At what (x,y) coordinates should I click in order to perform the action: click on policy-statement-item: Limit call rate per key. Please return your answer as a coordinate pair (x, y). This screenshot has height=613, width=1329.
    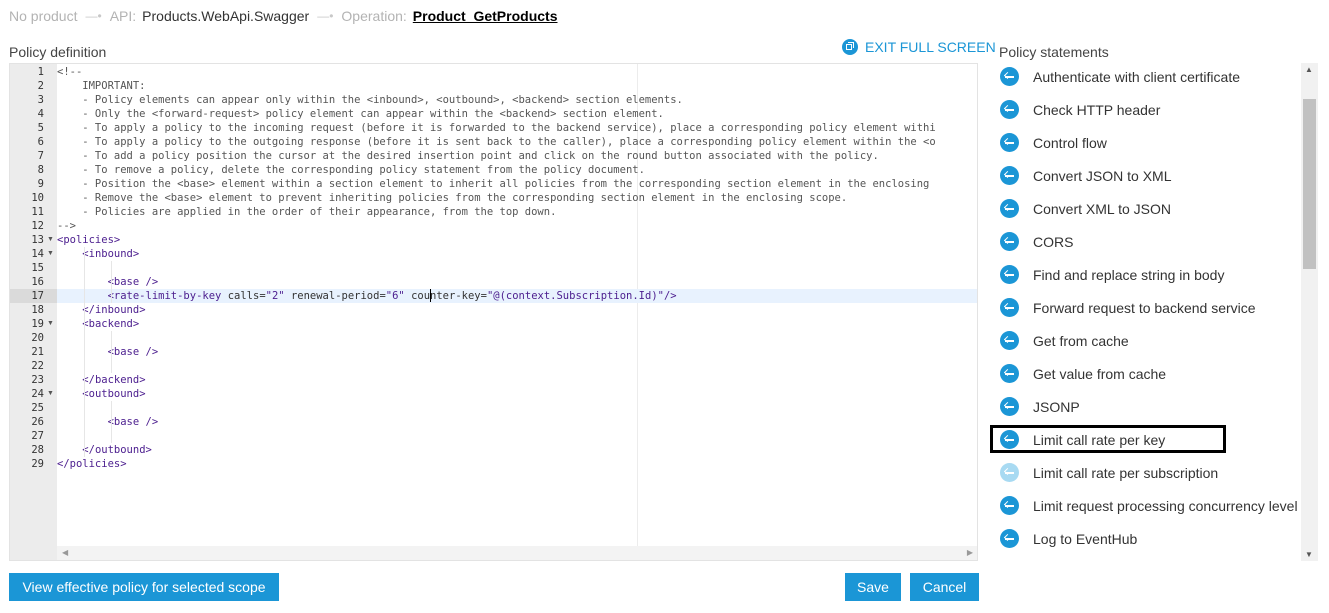
    Looking at the image, I should click on (1150, 439).